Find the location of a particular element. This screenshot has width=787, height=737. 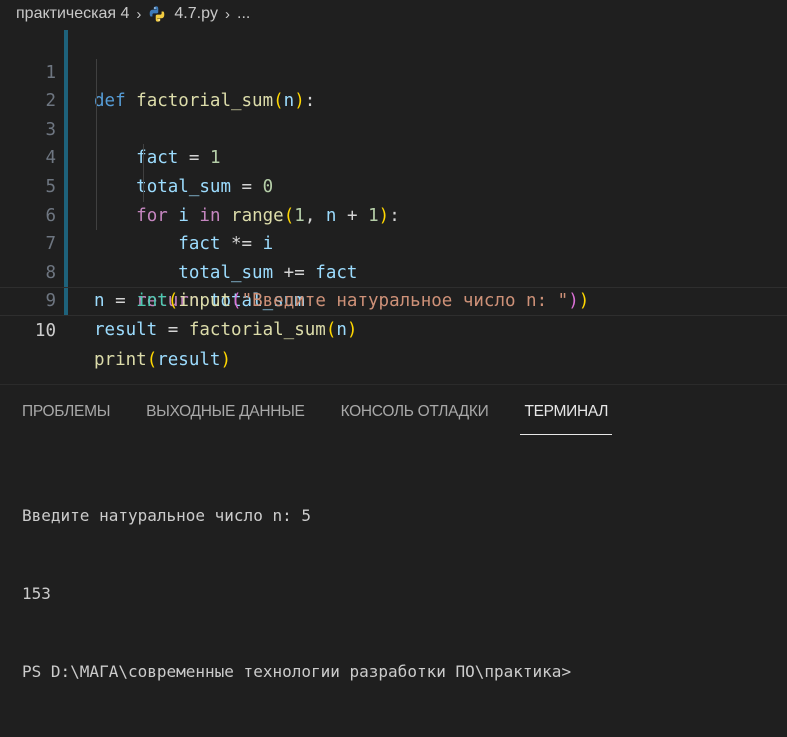

line-text: result = factorial_sum(n) is located at coordinates (226, 329).